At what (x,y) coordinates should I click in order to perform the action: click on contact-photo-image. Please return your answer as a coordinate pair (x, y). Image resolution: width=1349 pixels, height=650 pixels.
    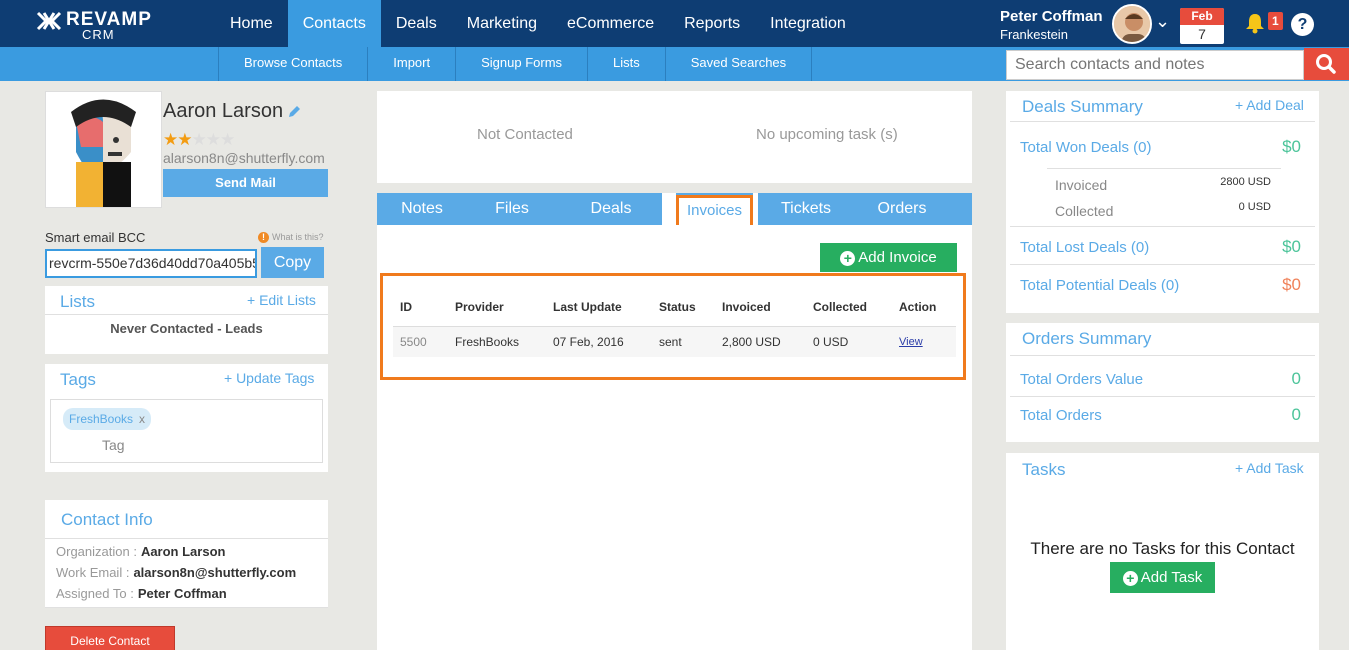
    Looking at the image, I should click on (103, 149).